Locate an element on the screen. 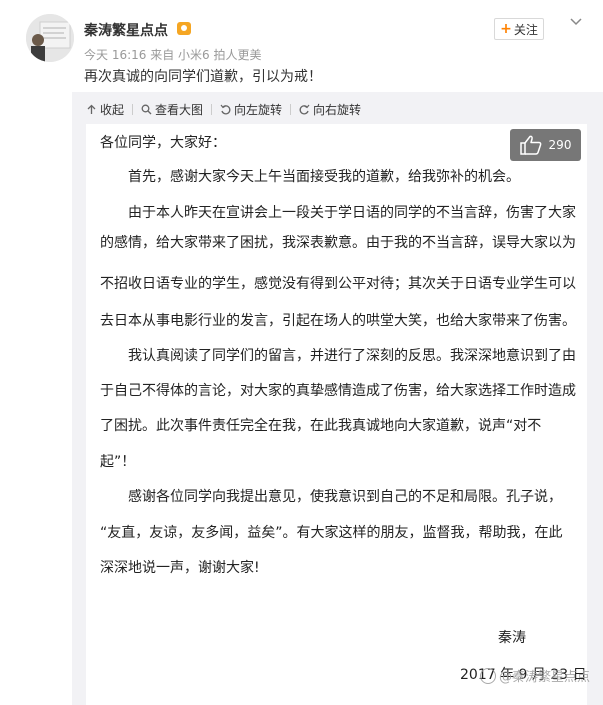  like-count: 290 is located at coordinates (560, 145).